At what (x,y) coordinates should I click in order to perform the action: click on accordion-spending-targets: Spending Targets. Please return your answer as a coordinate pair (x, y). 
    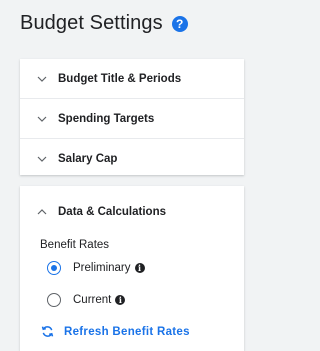
    Looking at the image, I should click on (132, 119).